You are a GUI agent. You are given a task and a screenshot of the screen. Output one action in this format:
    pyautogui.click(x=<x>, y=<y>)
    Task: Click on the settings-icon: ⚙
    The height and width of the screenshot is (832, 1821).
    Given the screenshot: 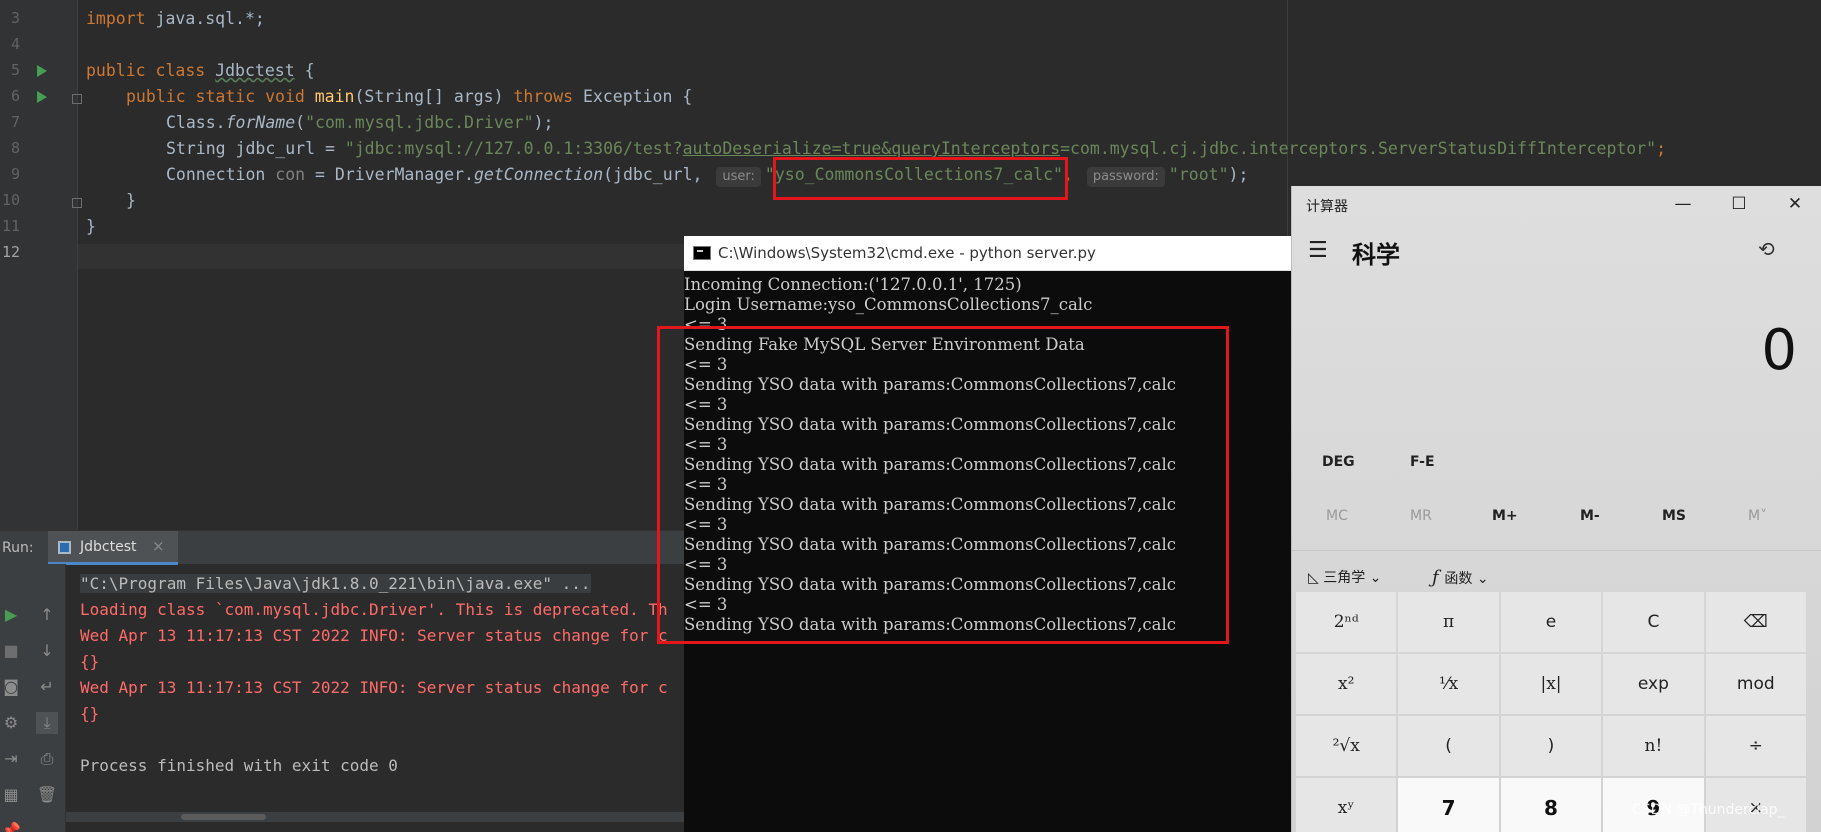 What is the action you would take?
    pyautogui.click(x=11, y=723)
    